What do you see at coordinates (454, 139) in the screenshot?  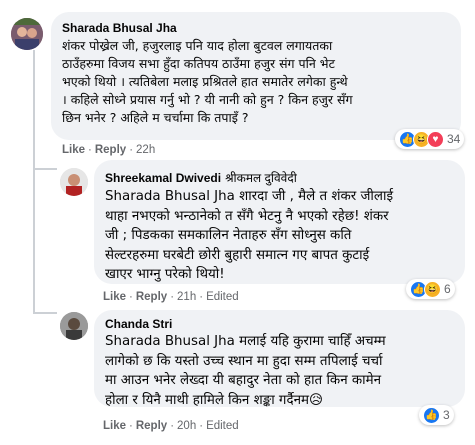 I see `reaction-count: 34` at bounding box center [454, 139].